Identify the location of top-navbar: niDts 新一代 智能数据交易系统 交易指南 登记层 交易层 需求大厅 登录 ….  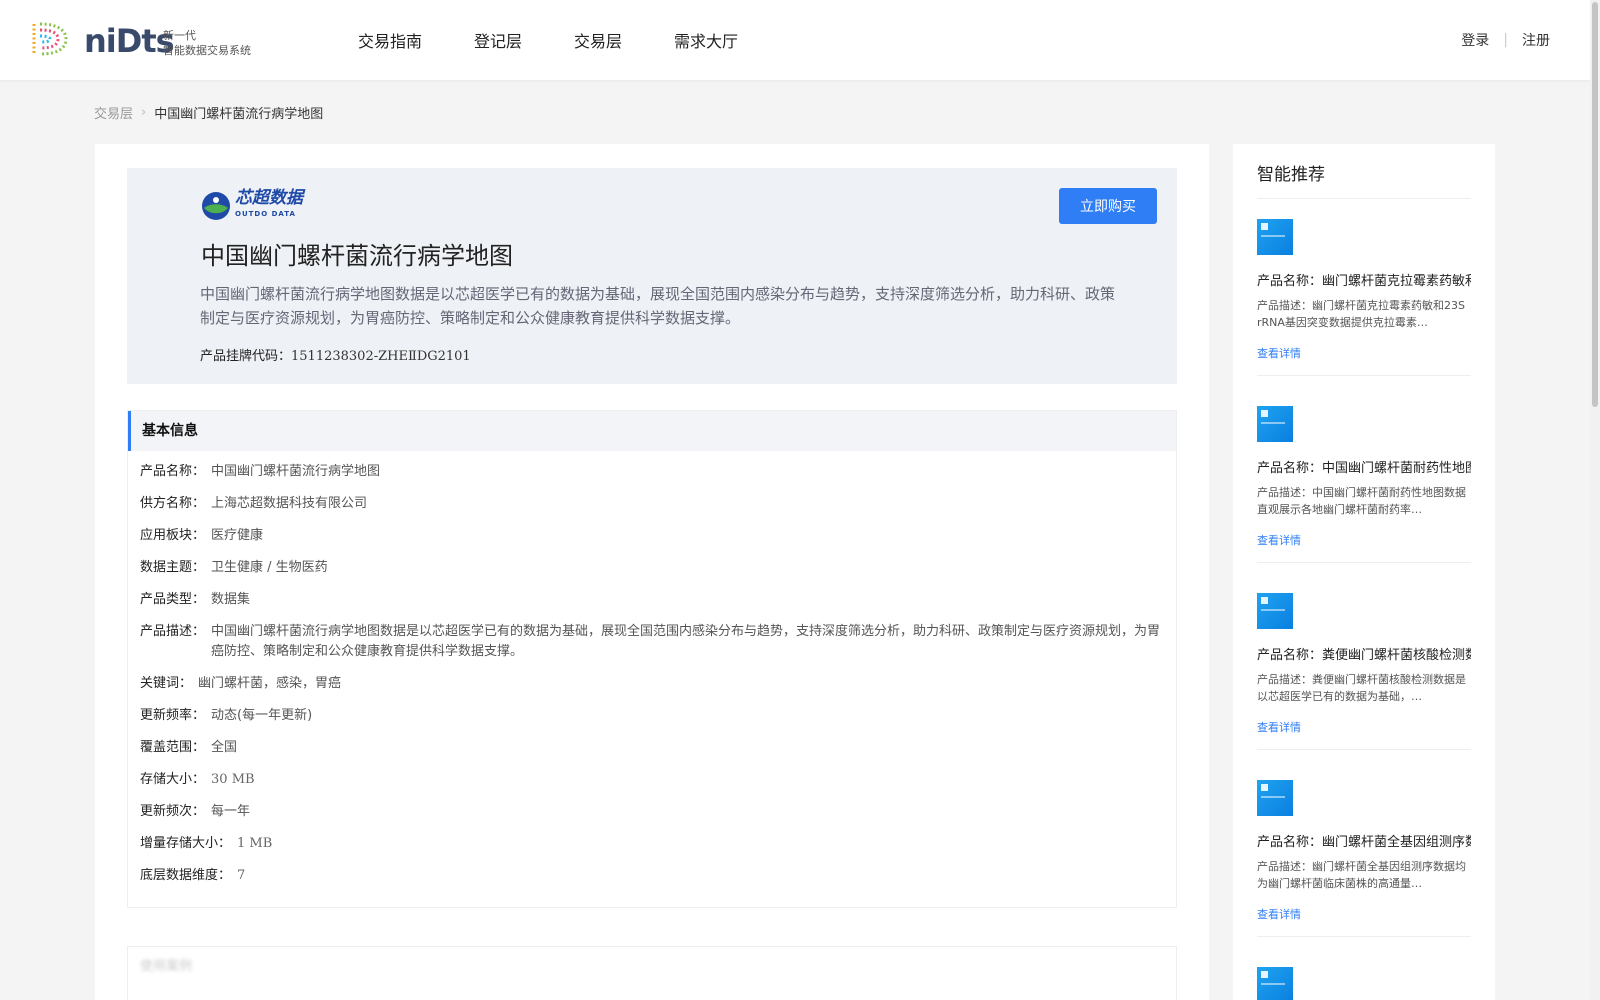
(795, 40).